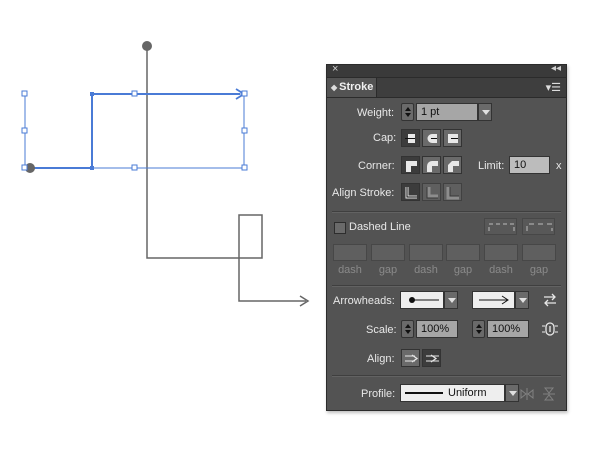  Describe the element at coordinates (381, 330) in the screenshot. I see `scale-label: Scale:` at that location.